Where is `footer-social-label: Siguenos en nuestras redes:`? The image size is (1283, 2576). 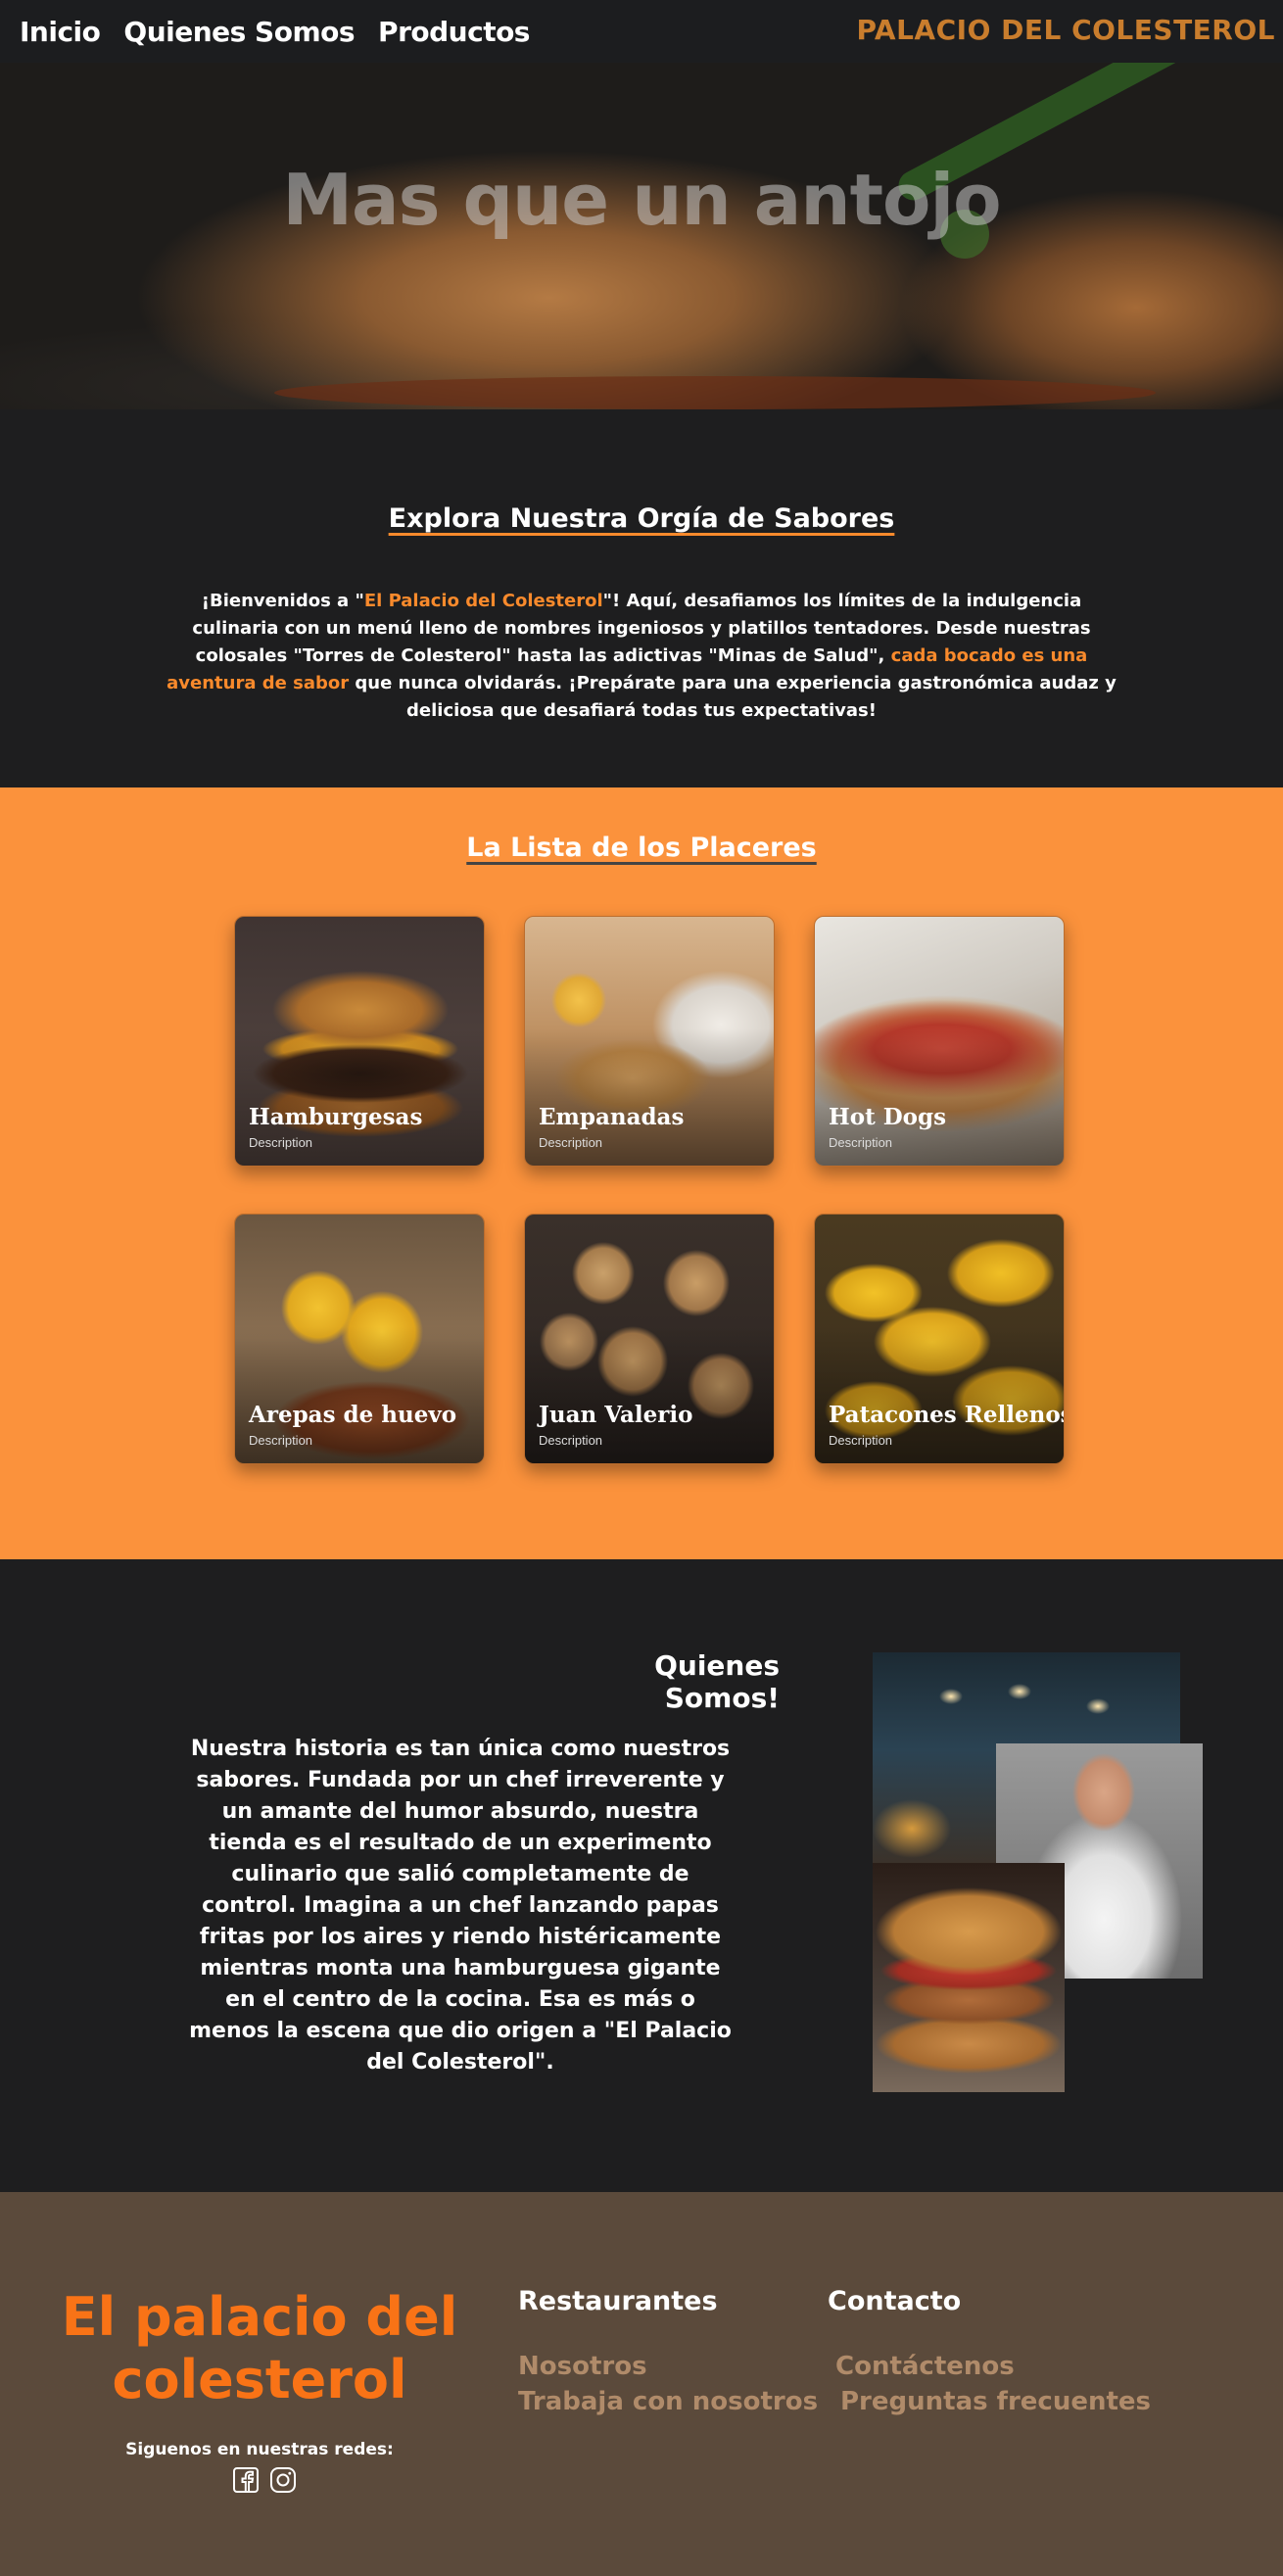 footer-social-label: Siguenos en nuestras redes: is located at coordinates (259, 2450).